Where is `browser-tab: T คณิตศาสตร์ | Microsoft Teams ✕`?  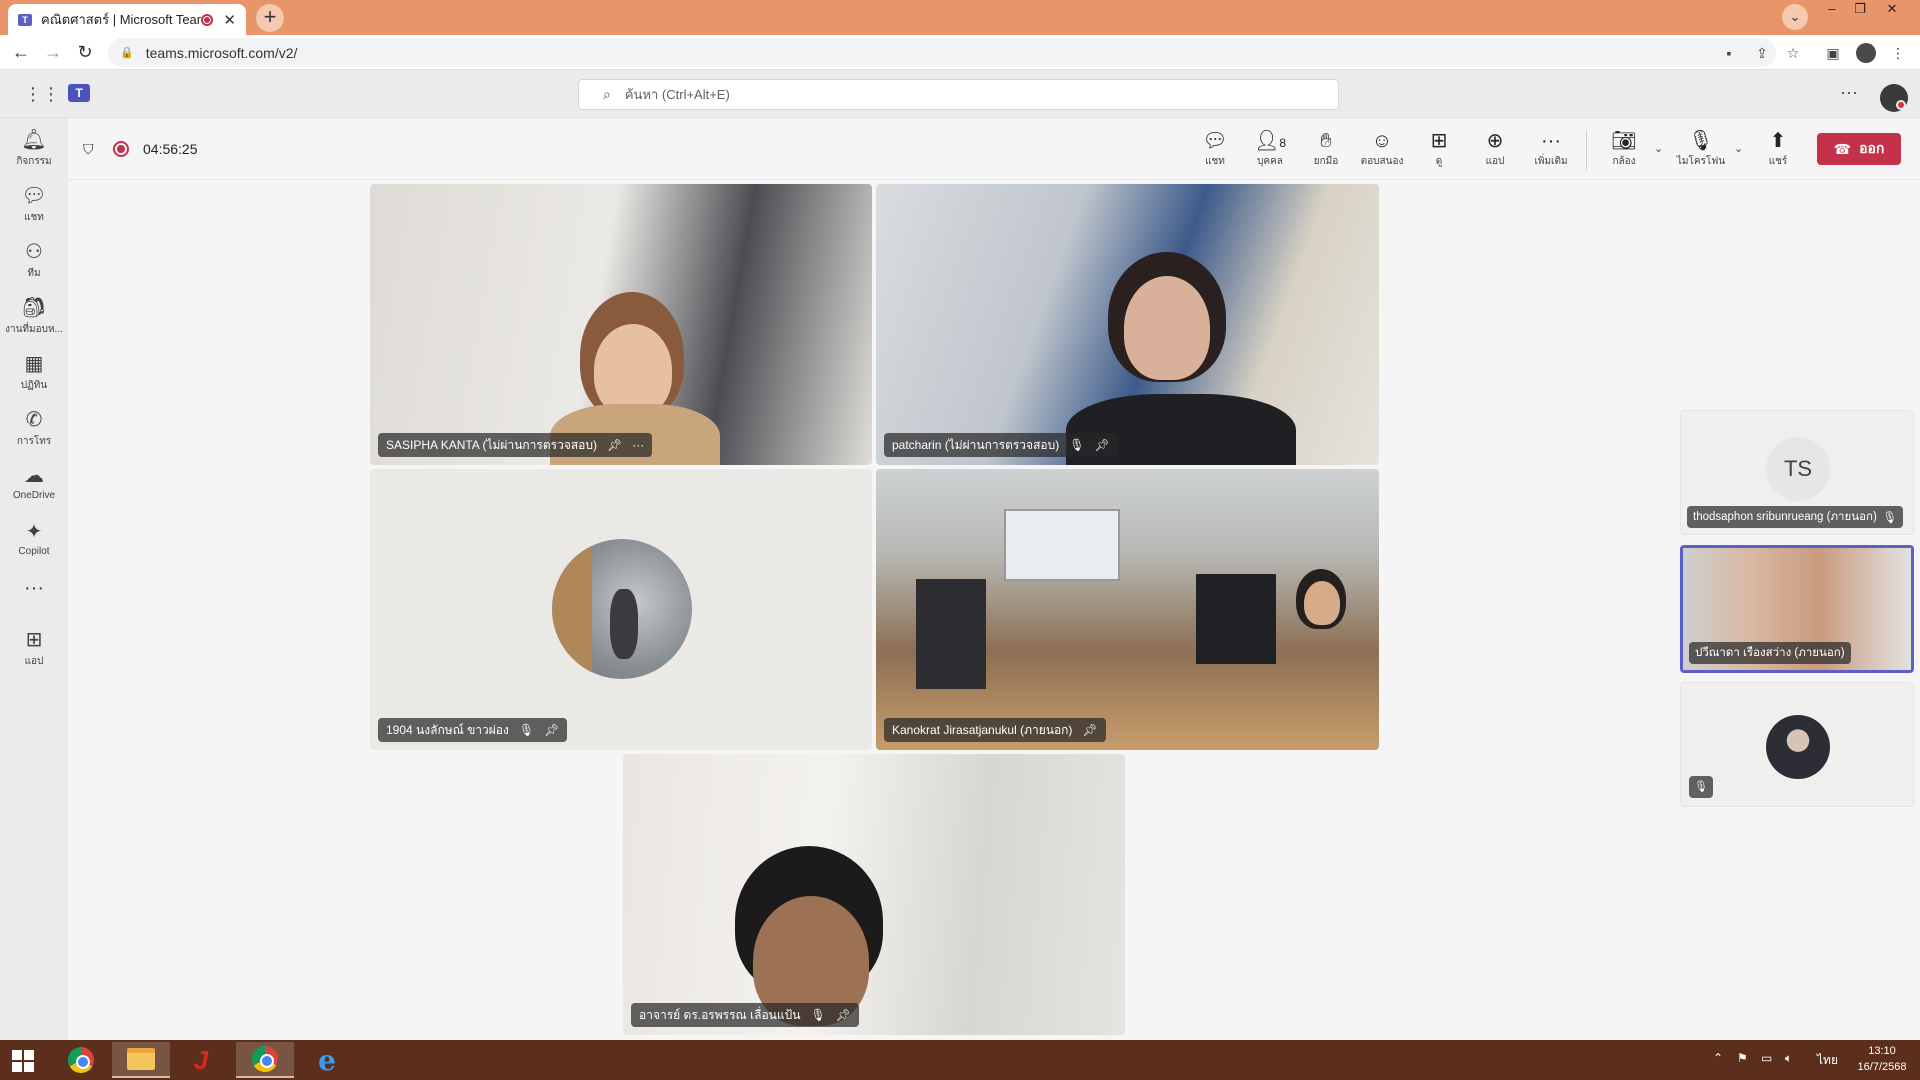
browser-tab: T คณิตศาสตร์ | Microsoft Teams ✕ is located at coordinates (127, 19).